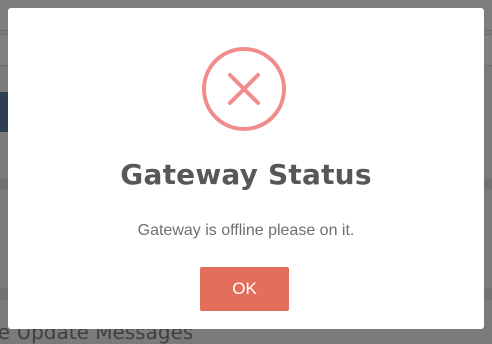 Image resolution: width=492 pixels, height=344 pixels. What do you see at coordinates (4, 112) in the screenshot?
I see `background-nav-block` at bounding box center [4, 112].